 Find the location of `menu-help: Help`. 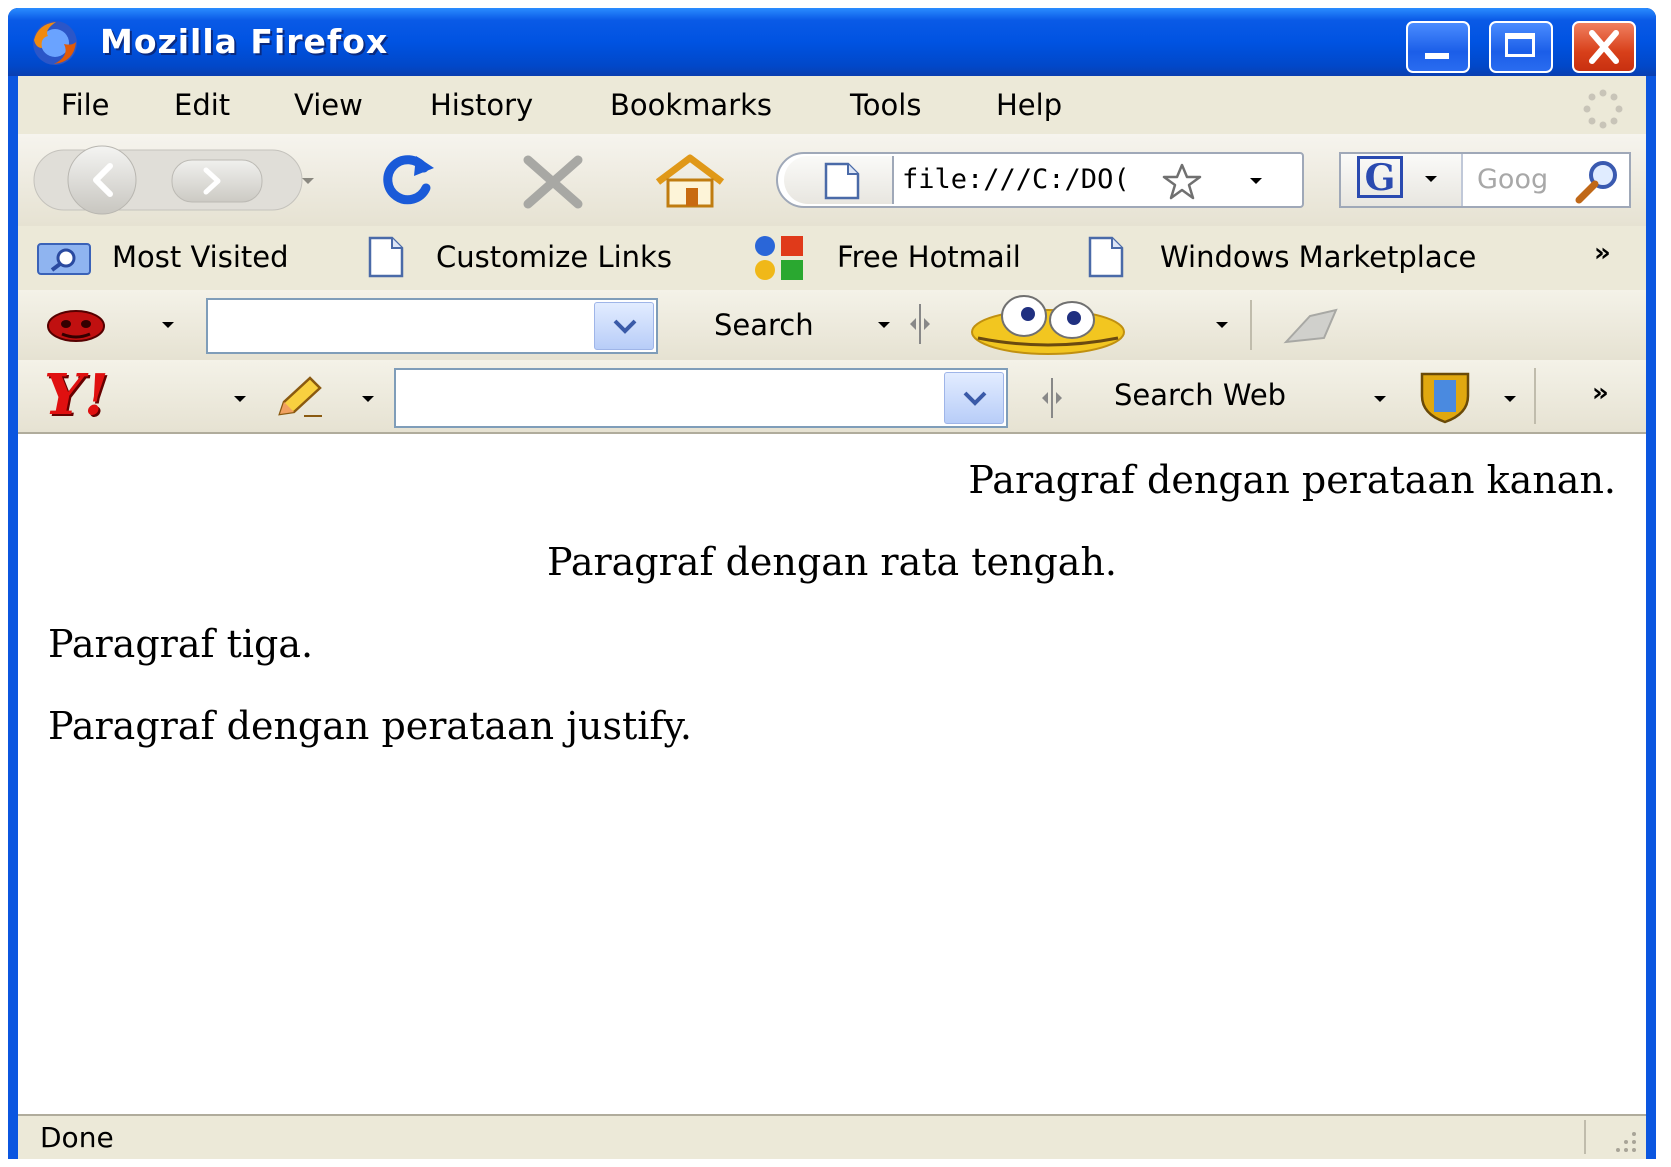

menu-help: Help is located at coordinates (1029, 105).